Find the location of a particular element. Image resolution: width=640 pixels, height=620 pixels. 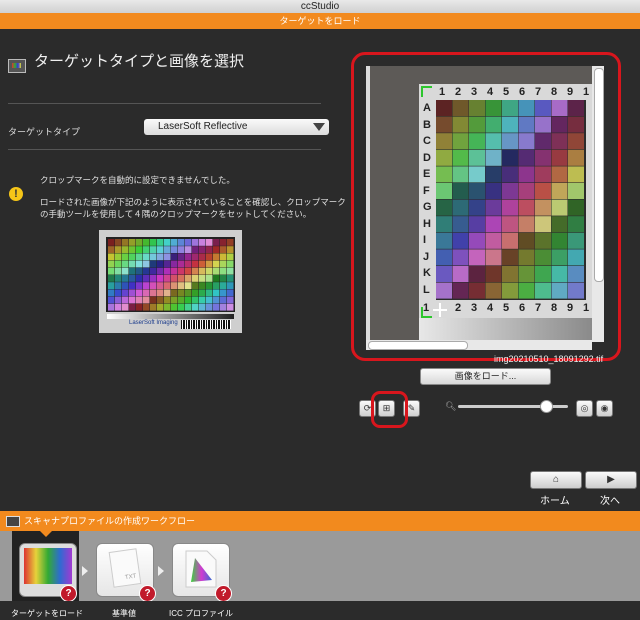

icc-profile-icon is located at coordinates (201, 569).